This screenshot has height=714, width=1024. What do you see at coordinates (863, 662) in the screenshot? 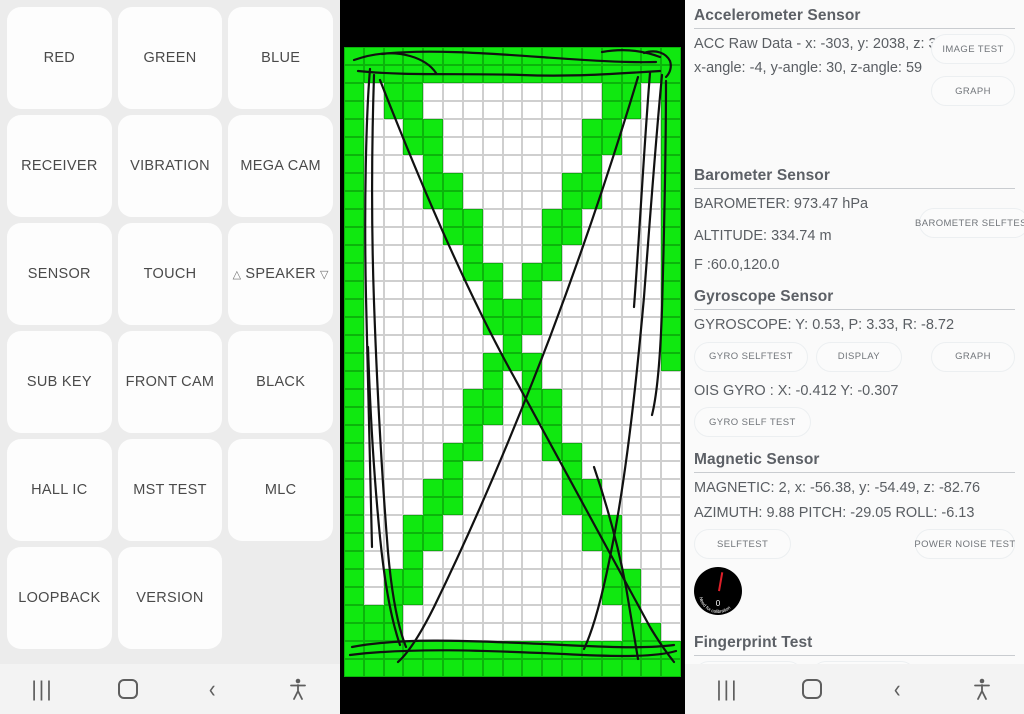
I see `sensorinfo-button: SENSORINFO` at bounding box center [863, 662].